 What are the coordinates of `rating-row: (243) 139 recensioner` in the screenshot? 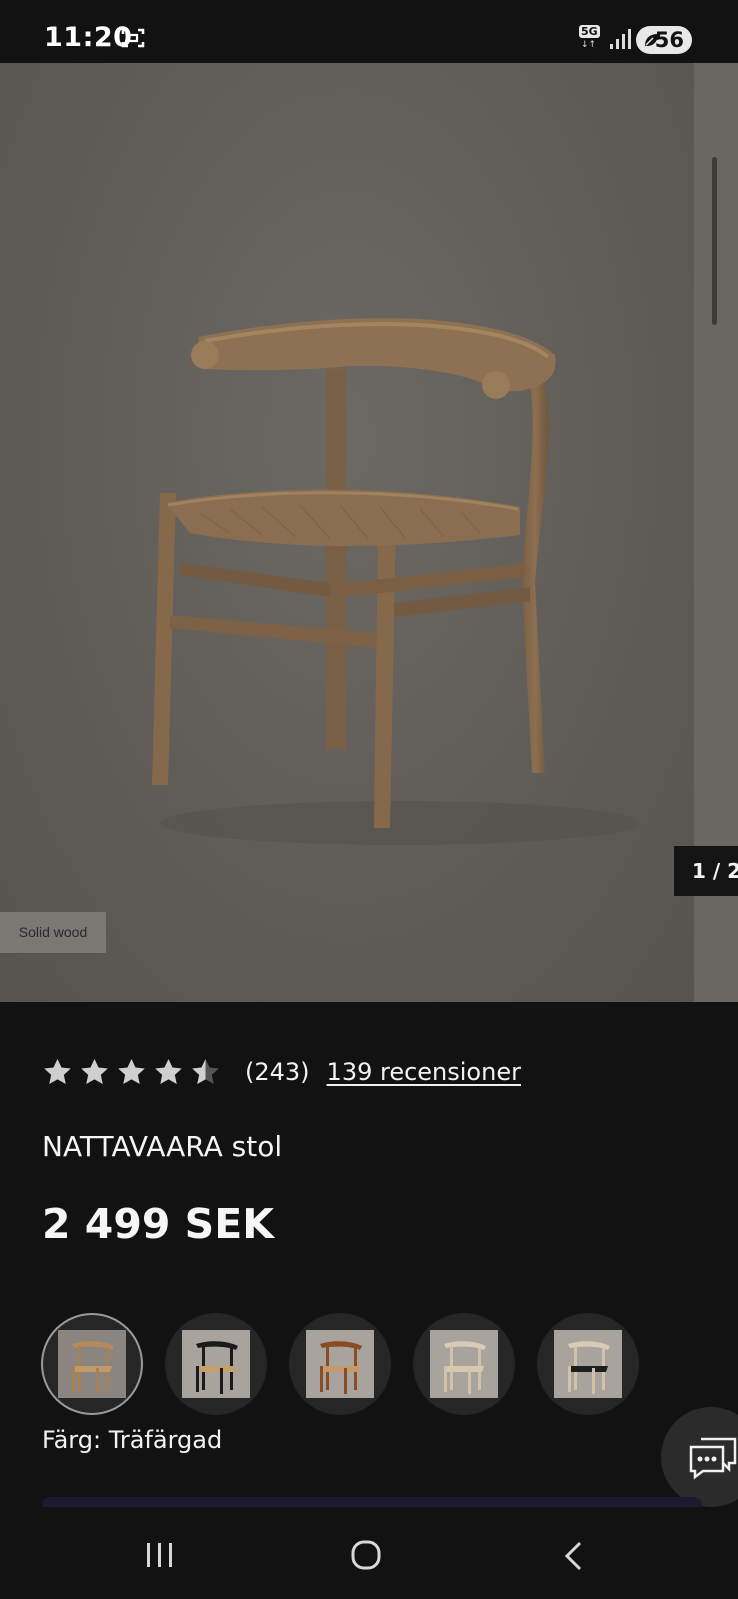 It's located at (281, 1072).